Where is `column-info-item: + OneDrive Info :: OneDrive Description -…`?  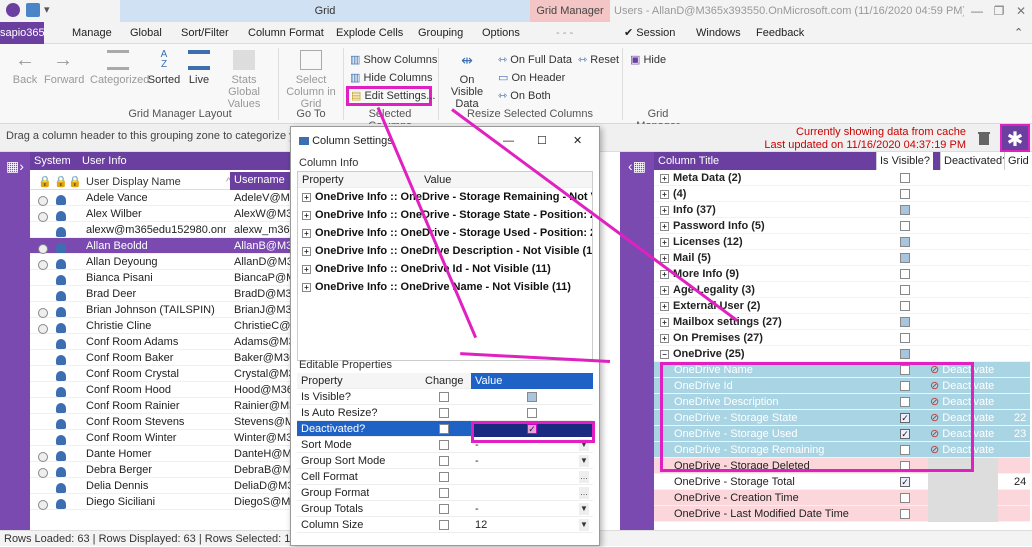
column-info-item: + OneDrive Info :: OneDrive Description -… is located at coordinates (445, 251).